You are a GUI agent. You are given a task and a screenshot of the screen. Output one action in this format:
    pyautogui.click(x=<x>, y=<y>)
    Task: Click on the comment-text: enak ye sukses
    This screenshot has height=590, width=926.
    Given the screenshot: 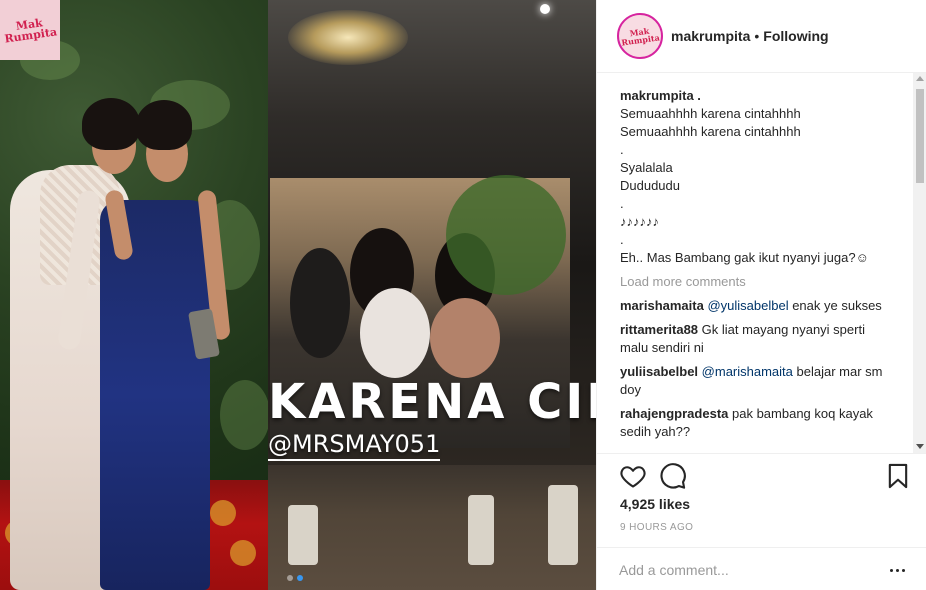 What is the action you would take?
    pyautogui.click(x=835, y=305)
    